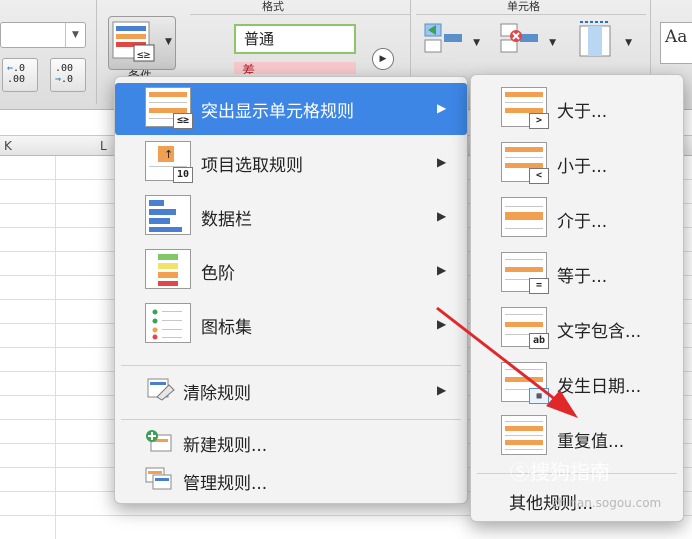 The height and width of the screenshot is (539, 692). Describe the element at coordinates (570, 472) in the screenshot. I see `watermark-text: 搜狗指南` at that location.